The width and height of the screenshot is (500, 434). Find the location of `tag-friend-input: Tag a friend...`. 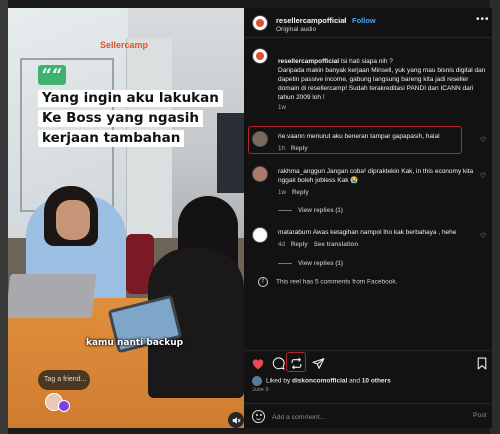

tag-friend-input: Tag a friend... is located at coordinates (64, 380).